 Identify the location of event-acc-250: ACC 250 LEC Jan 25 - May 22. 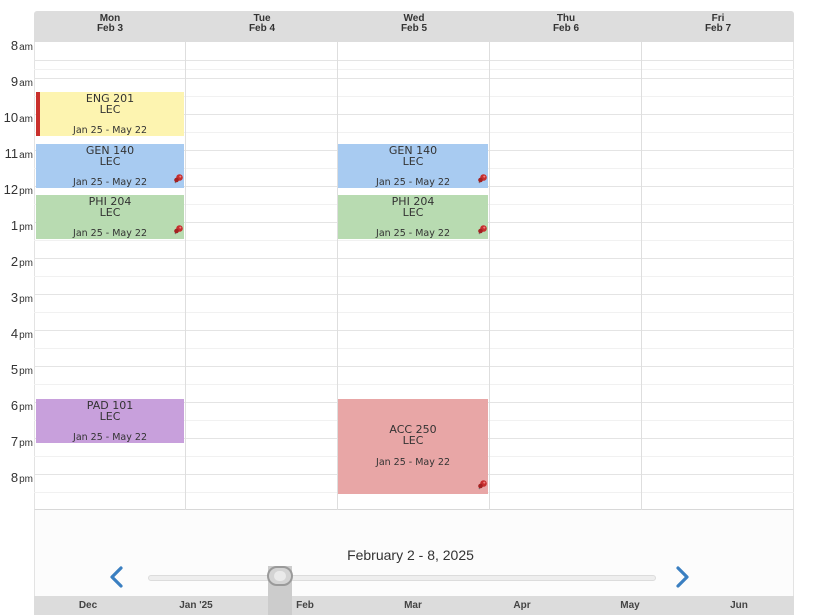
(413, 446).